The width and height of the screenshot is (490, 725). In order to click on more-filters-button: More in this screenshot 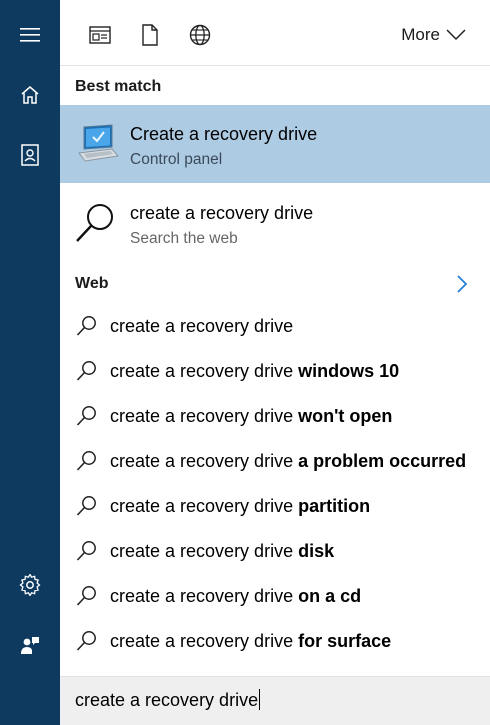, I will do `click(433, 35)`.